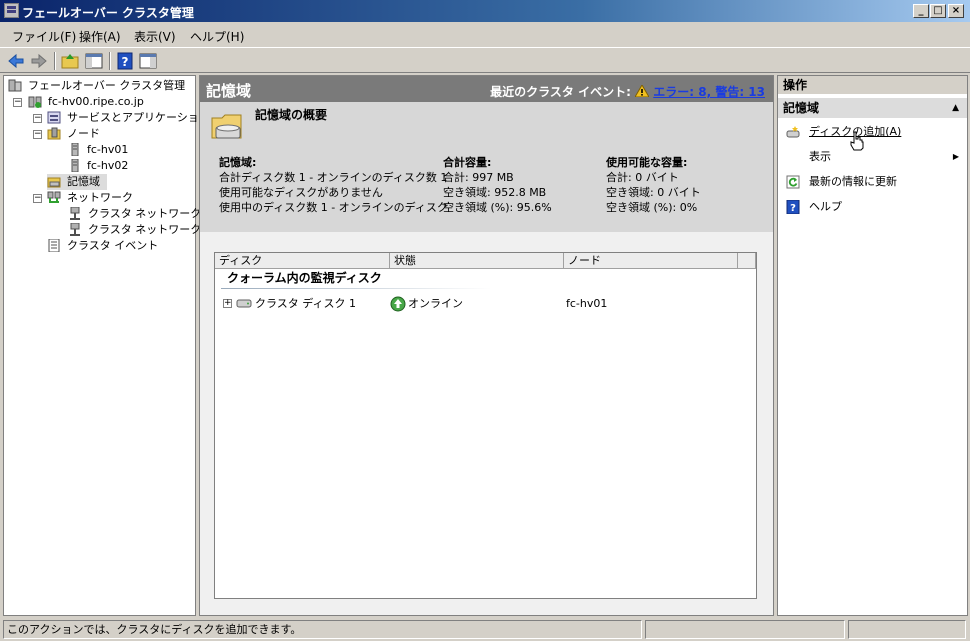  I want to click on app-icon, so click(11, 10).